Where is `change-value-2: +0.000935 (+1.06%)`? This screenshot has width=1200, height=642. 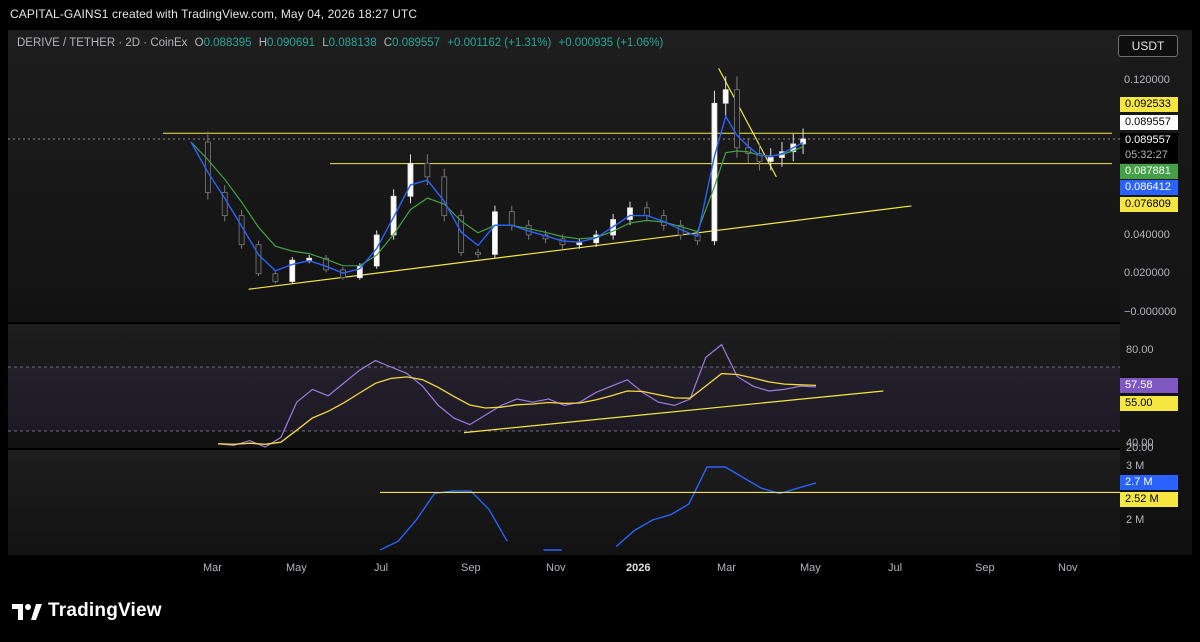
change-value-2: +0.000935 (+1.06%) is located at coordinates (611, 43).